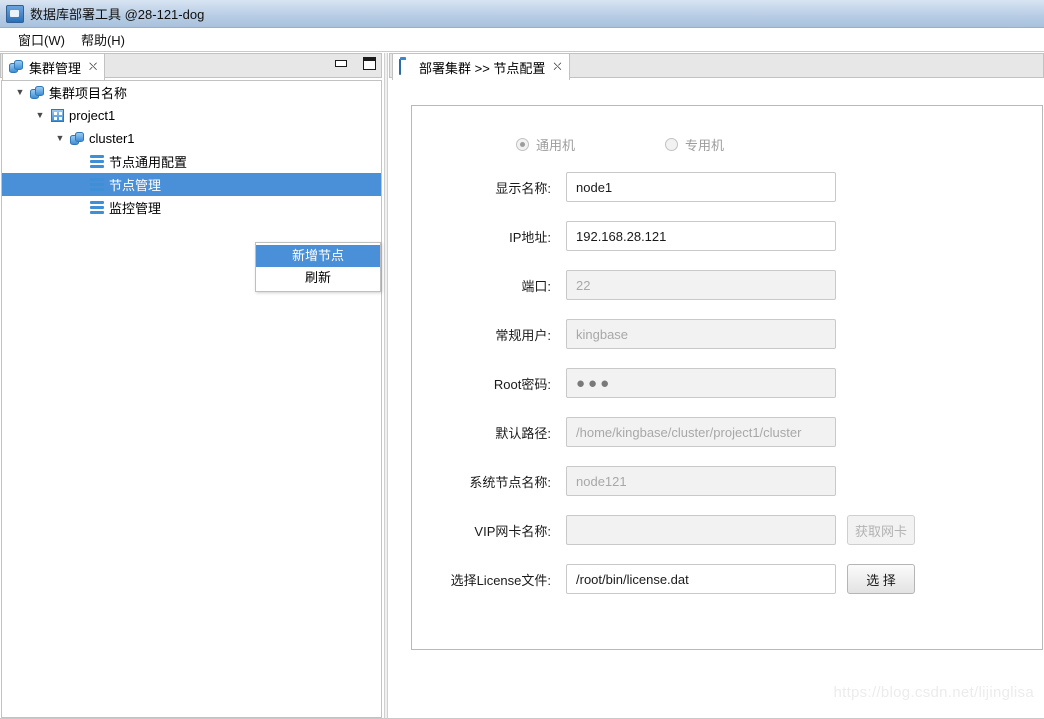 The height and width of the screenshot is (719, 1044). Describe the element at coordinates (512, 531) in the screenshot. I see `field-label: VIP网卡名称:` at that location.